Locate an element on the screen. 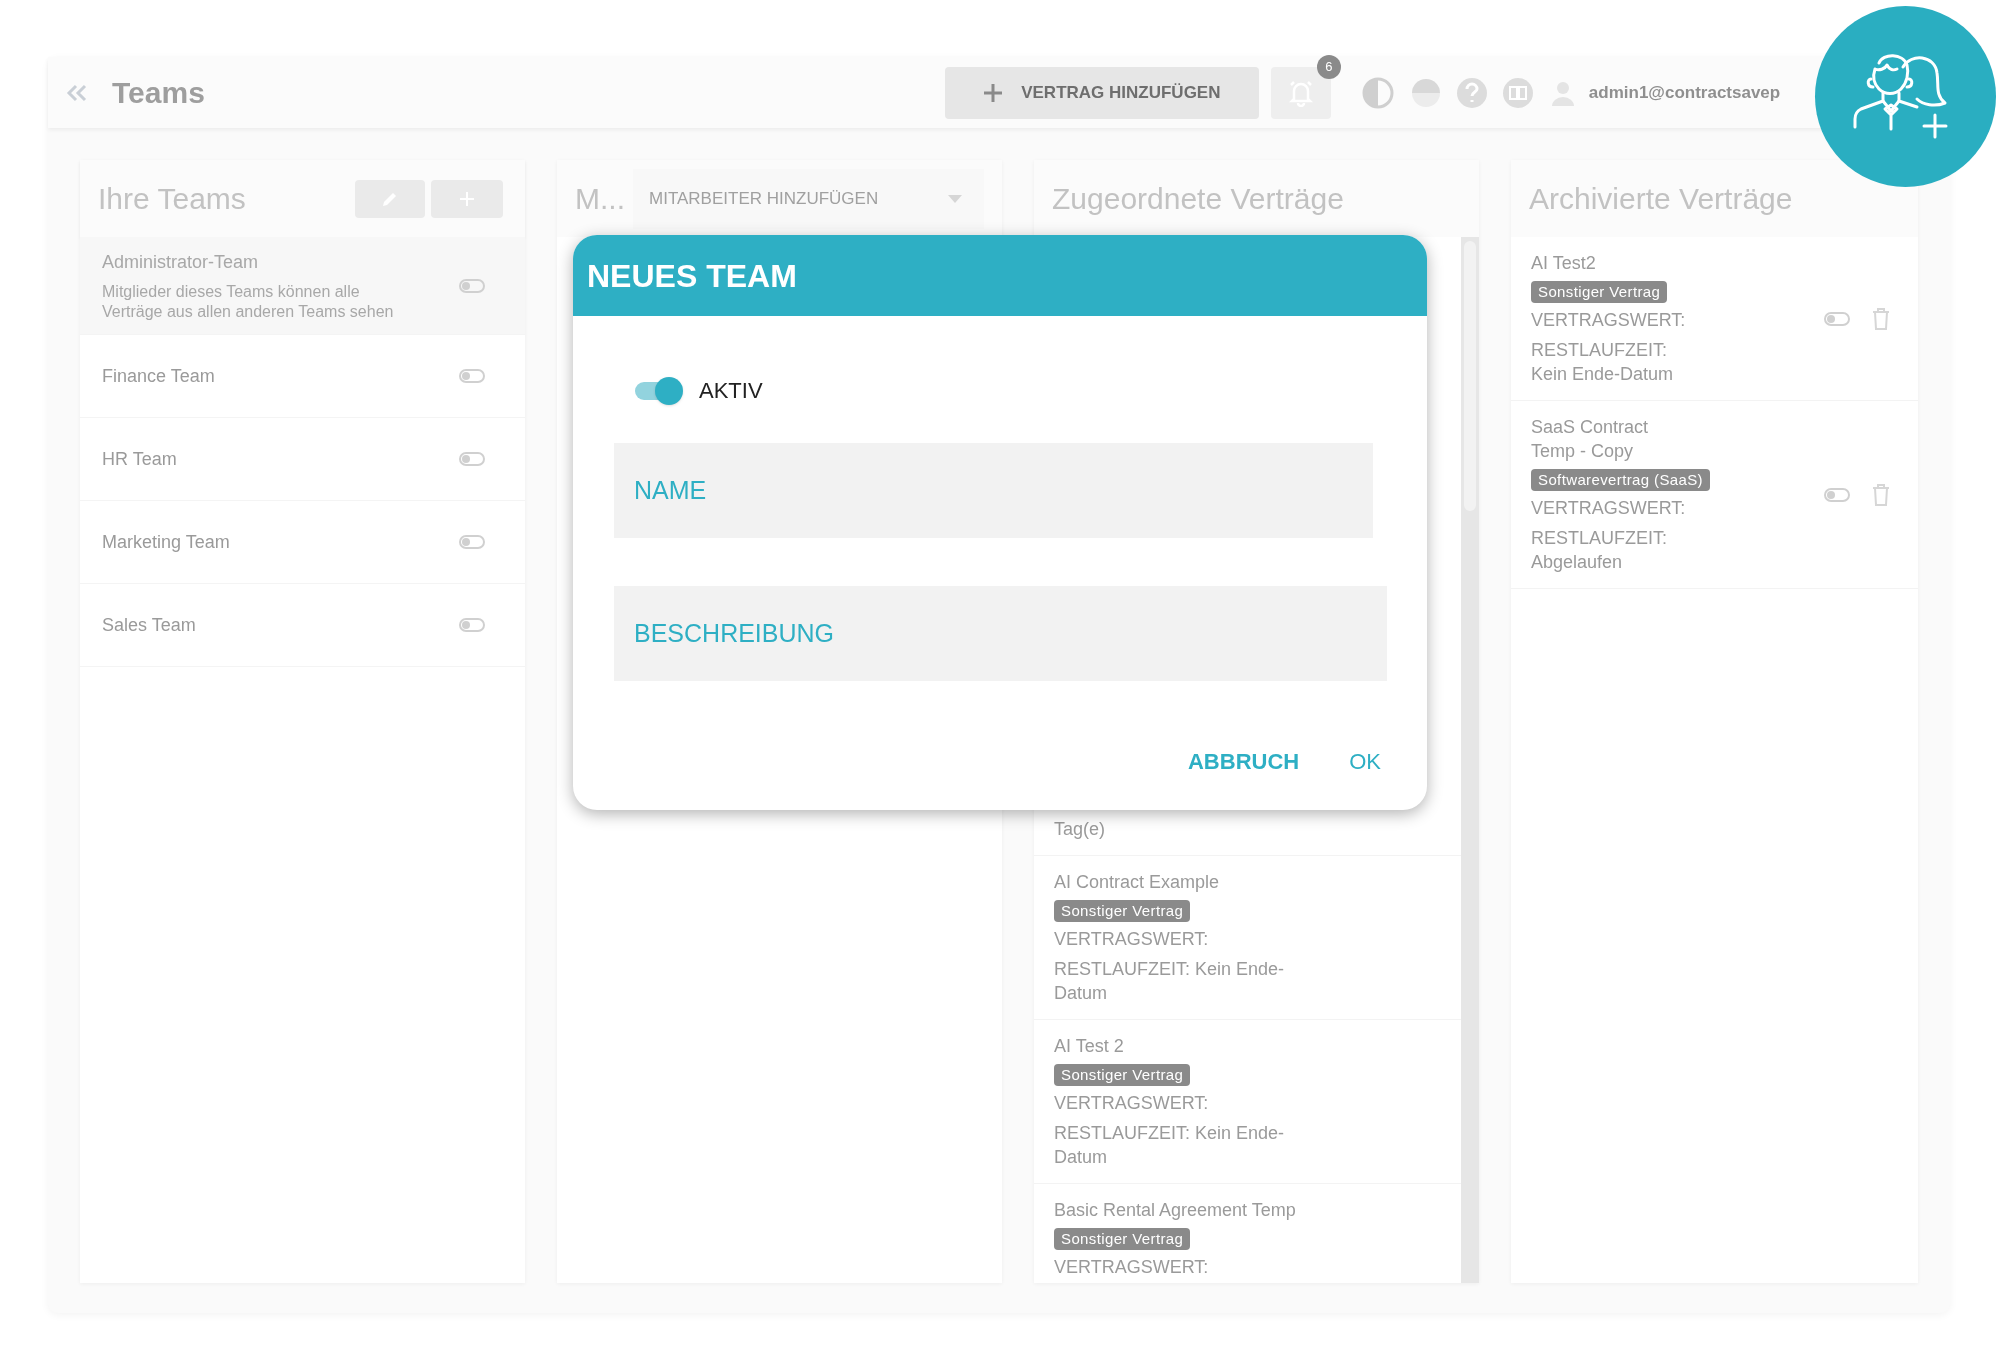  notification-badge: 6 is located at coordinates (1328, 66).